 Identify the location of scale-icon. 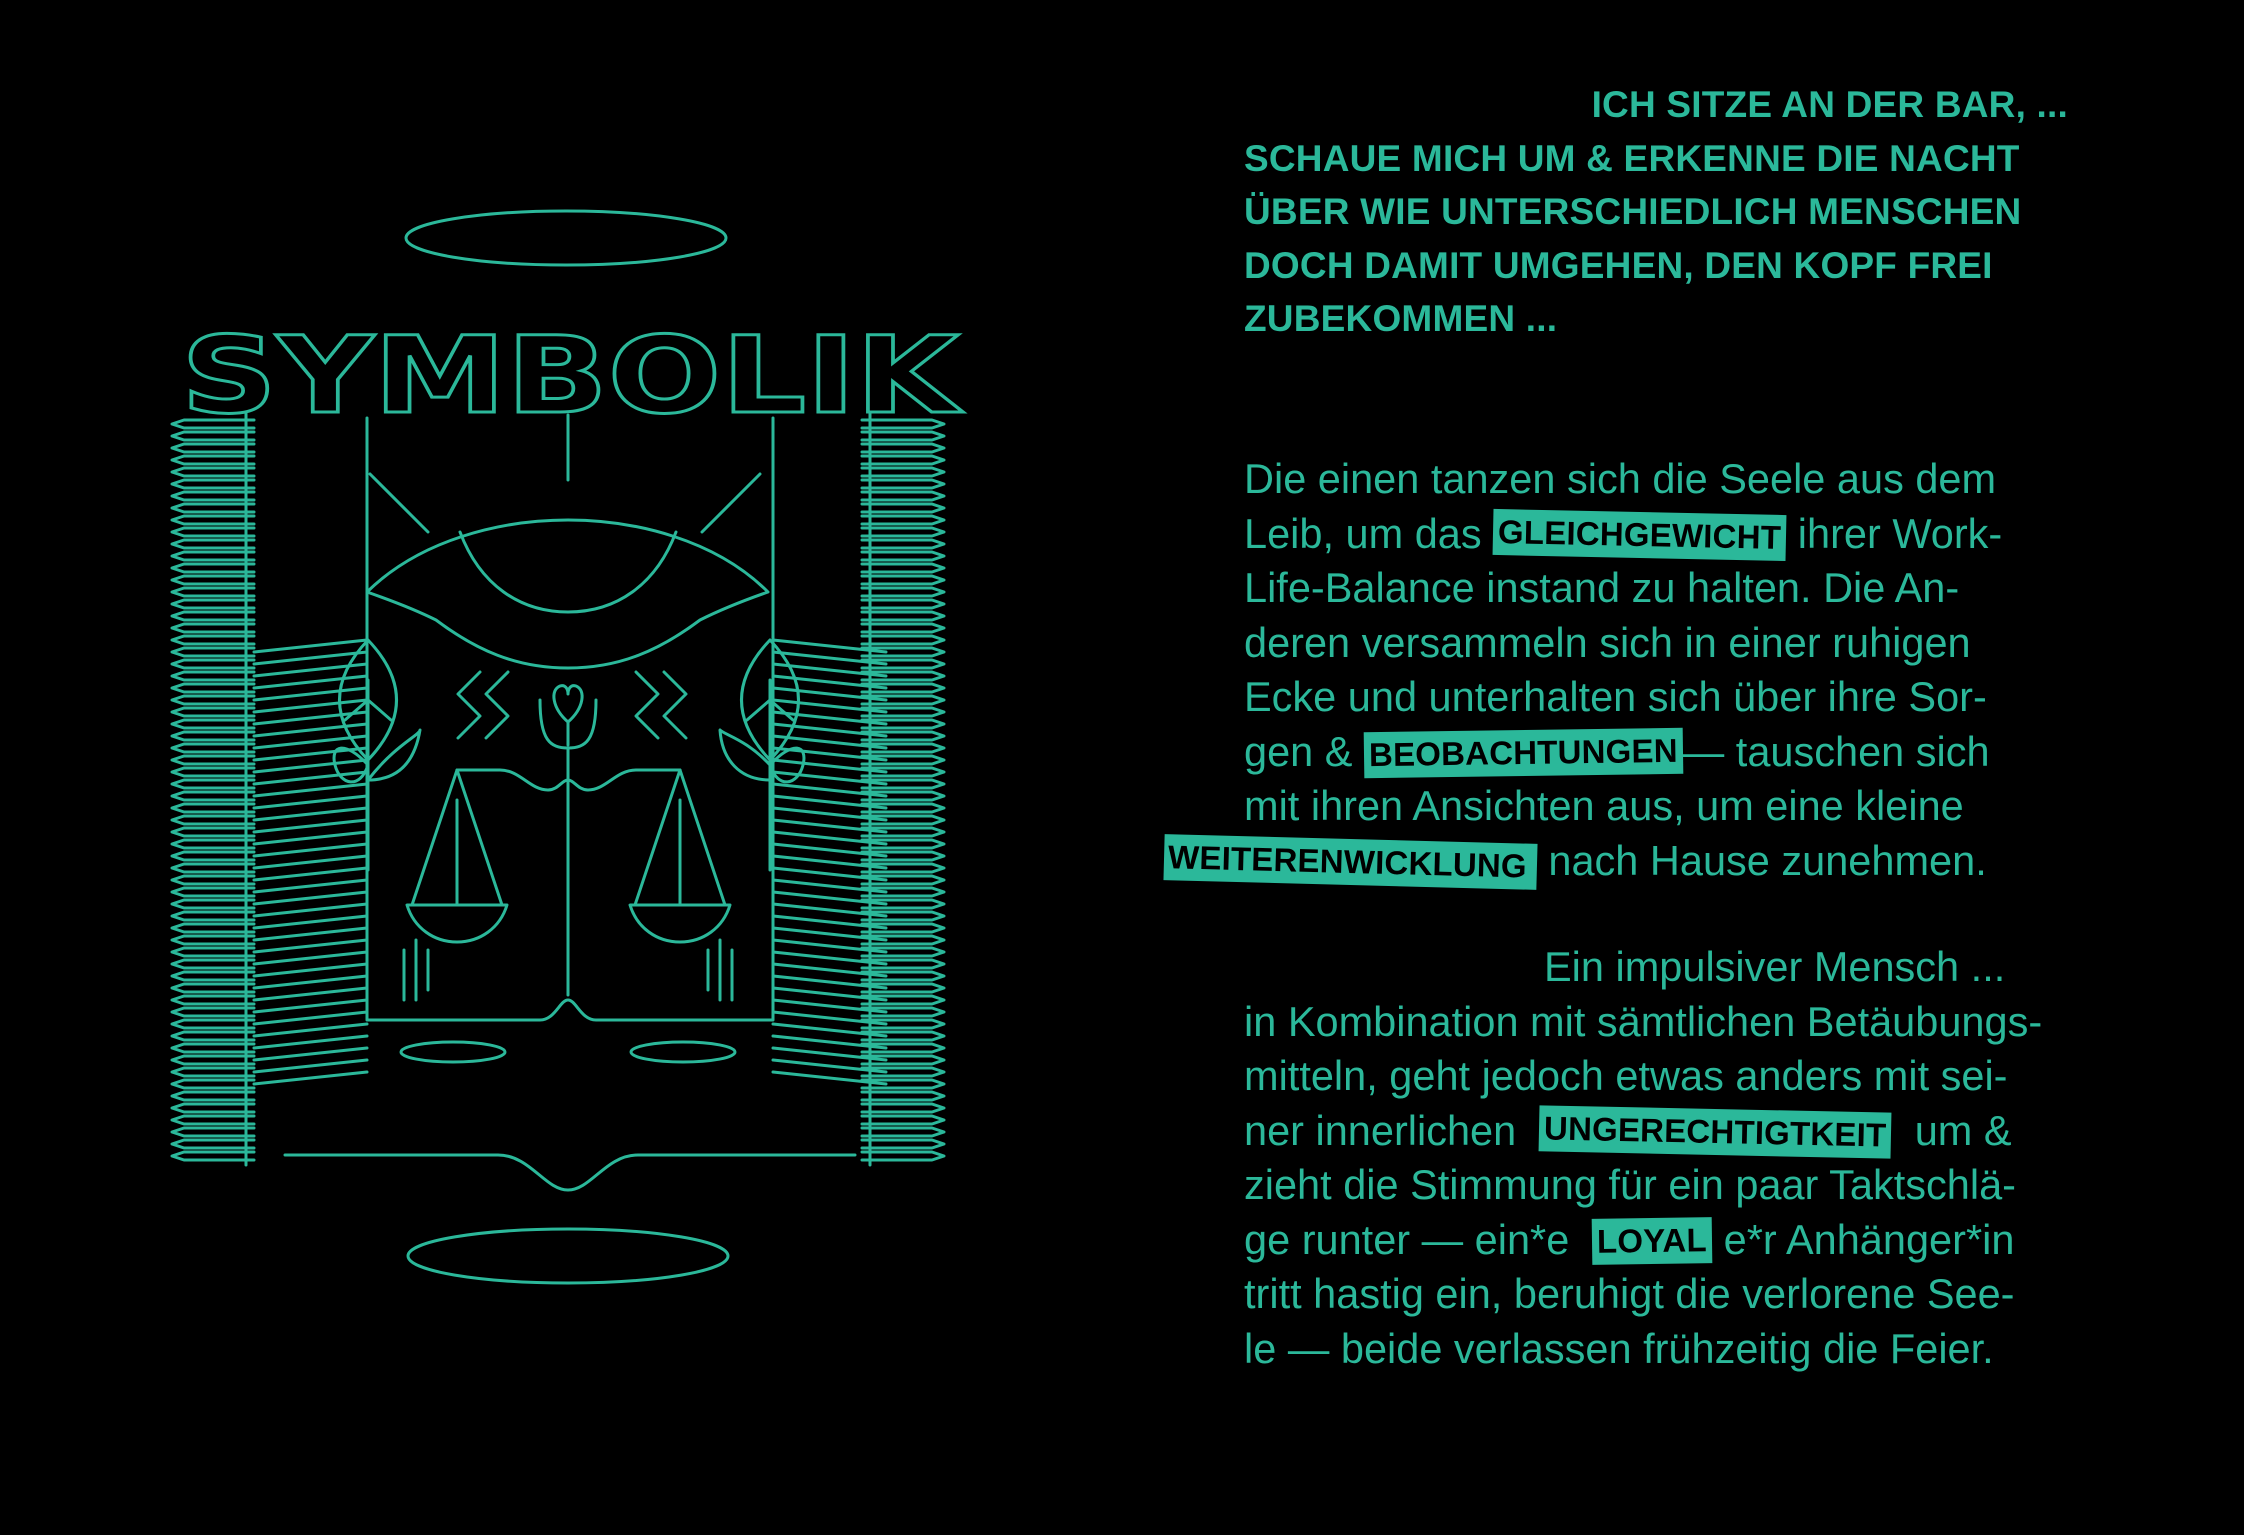
(568, 871).